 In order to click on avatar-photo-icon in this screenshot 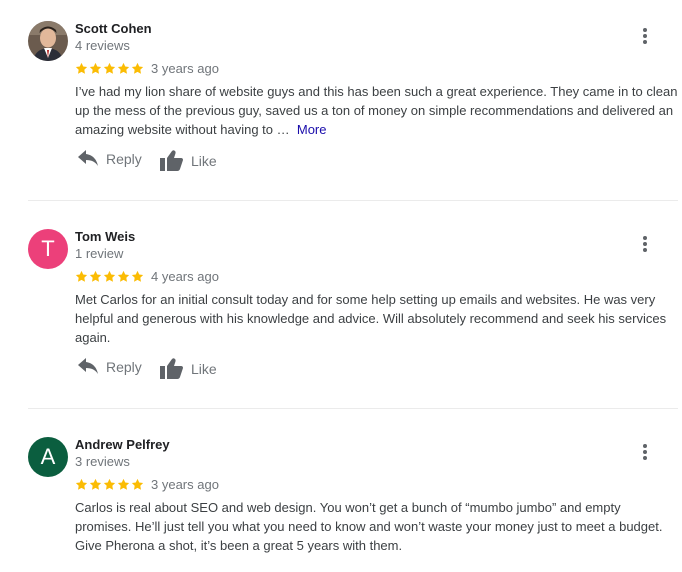, I will do `click(48, 41)`.